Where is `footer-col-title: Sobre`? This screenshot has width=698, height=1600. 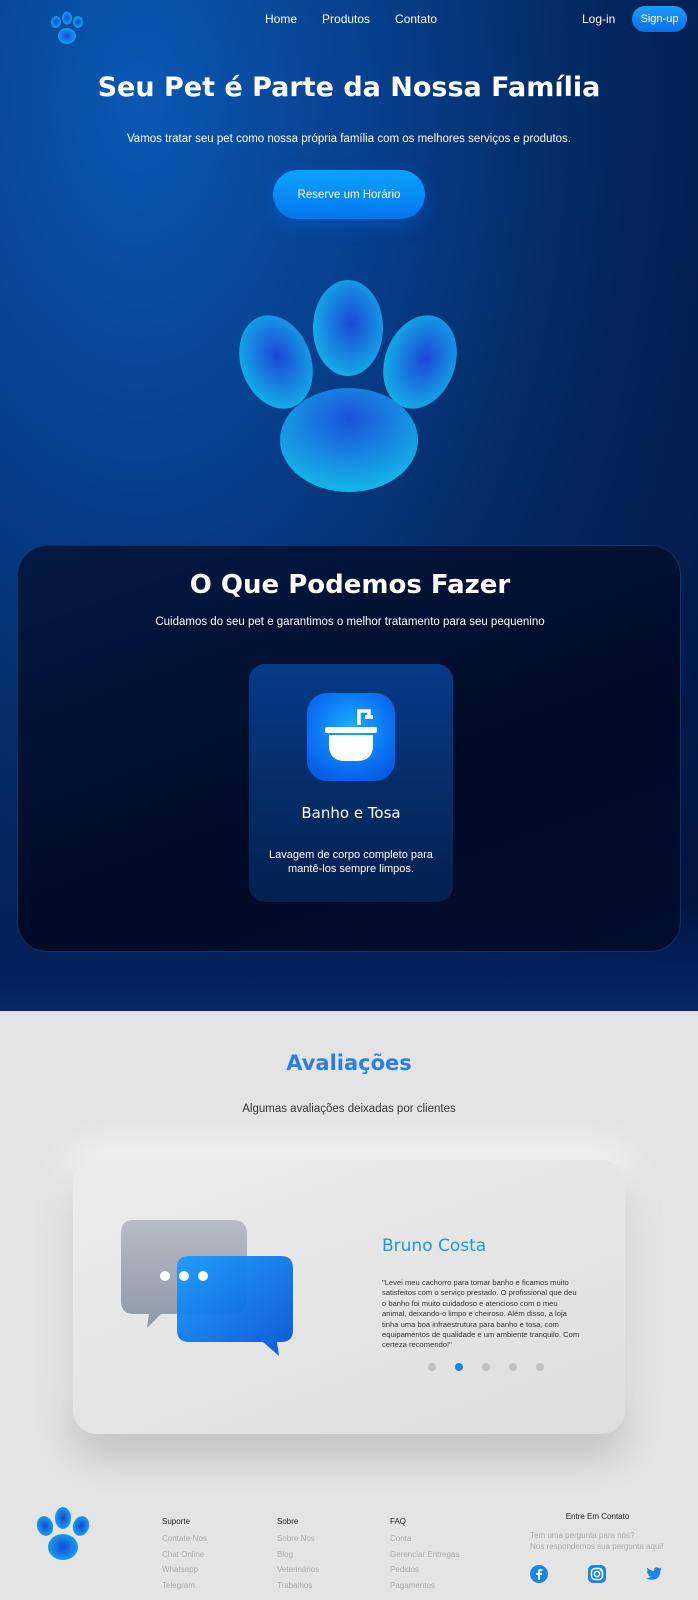 footer-col-title: Sobre is located at coordinates (288, 1521).